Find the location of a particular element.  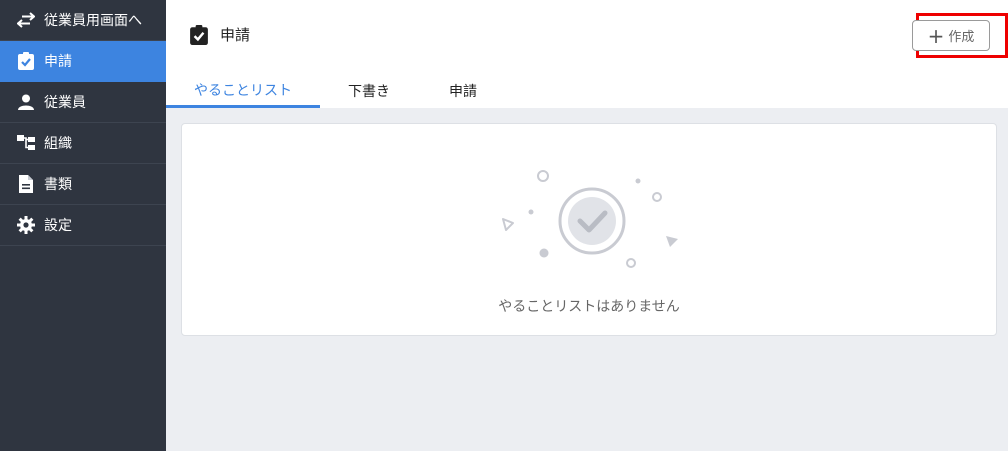

sidebar-item-employees: 従業員 is located at coordinates (83, 102).